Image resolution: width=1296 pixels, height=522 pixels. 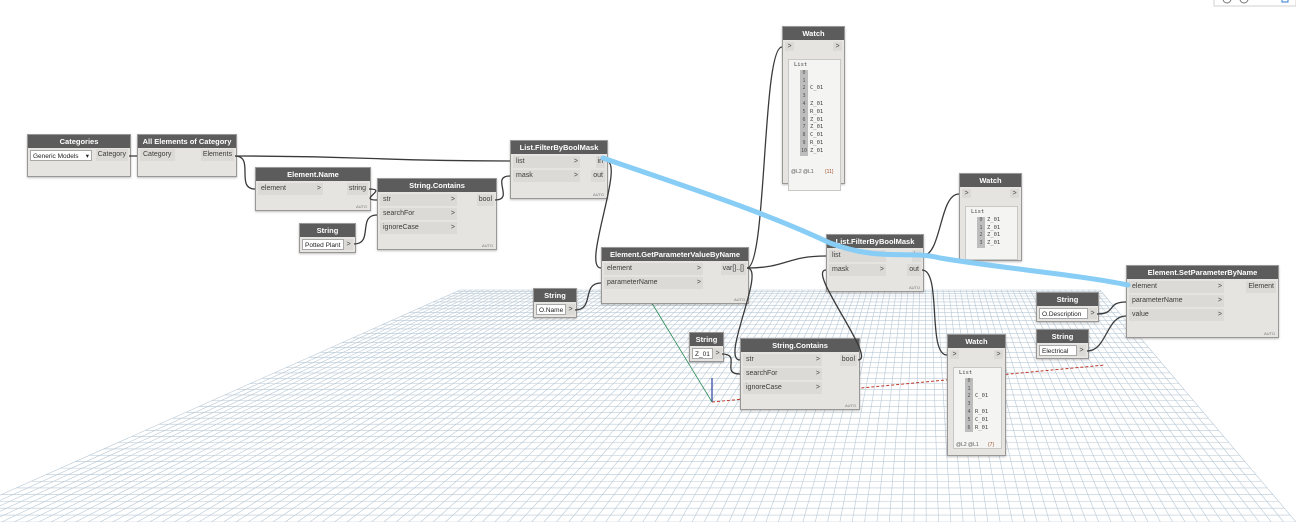 I want to click on node-title: Watch, so click(x=813, y=33).